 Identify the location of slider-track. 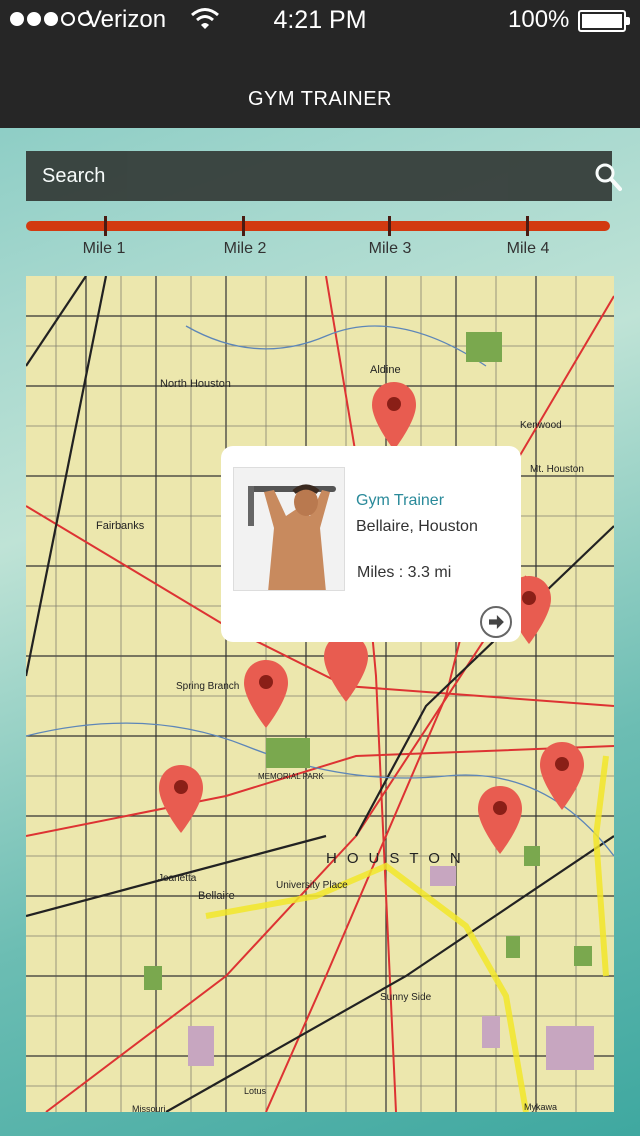
(318, 226).